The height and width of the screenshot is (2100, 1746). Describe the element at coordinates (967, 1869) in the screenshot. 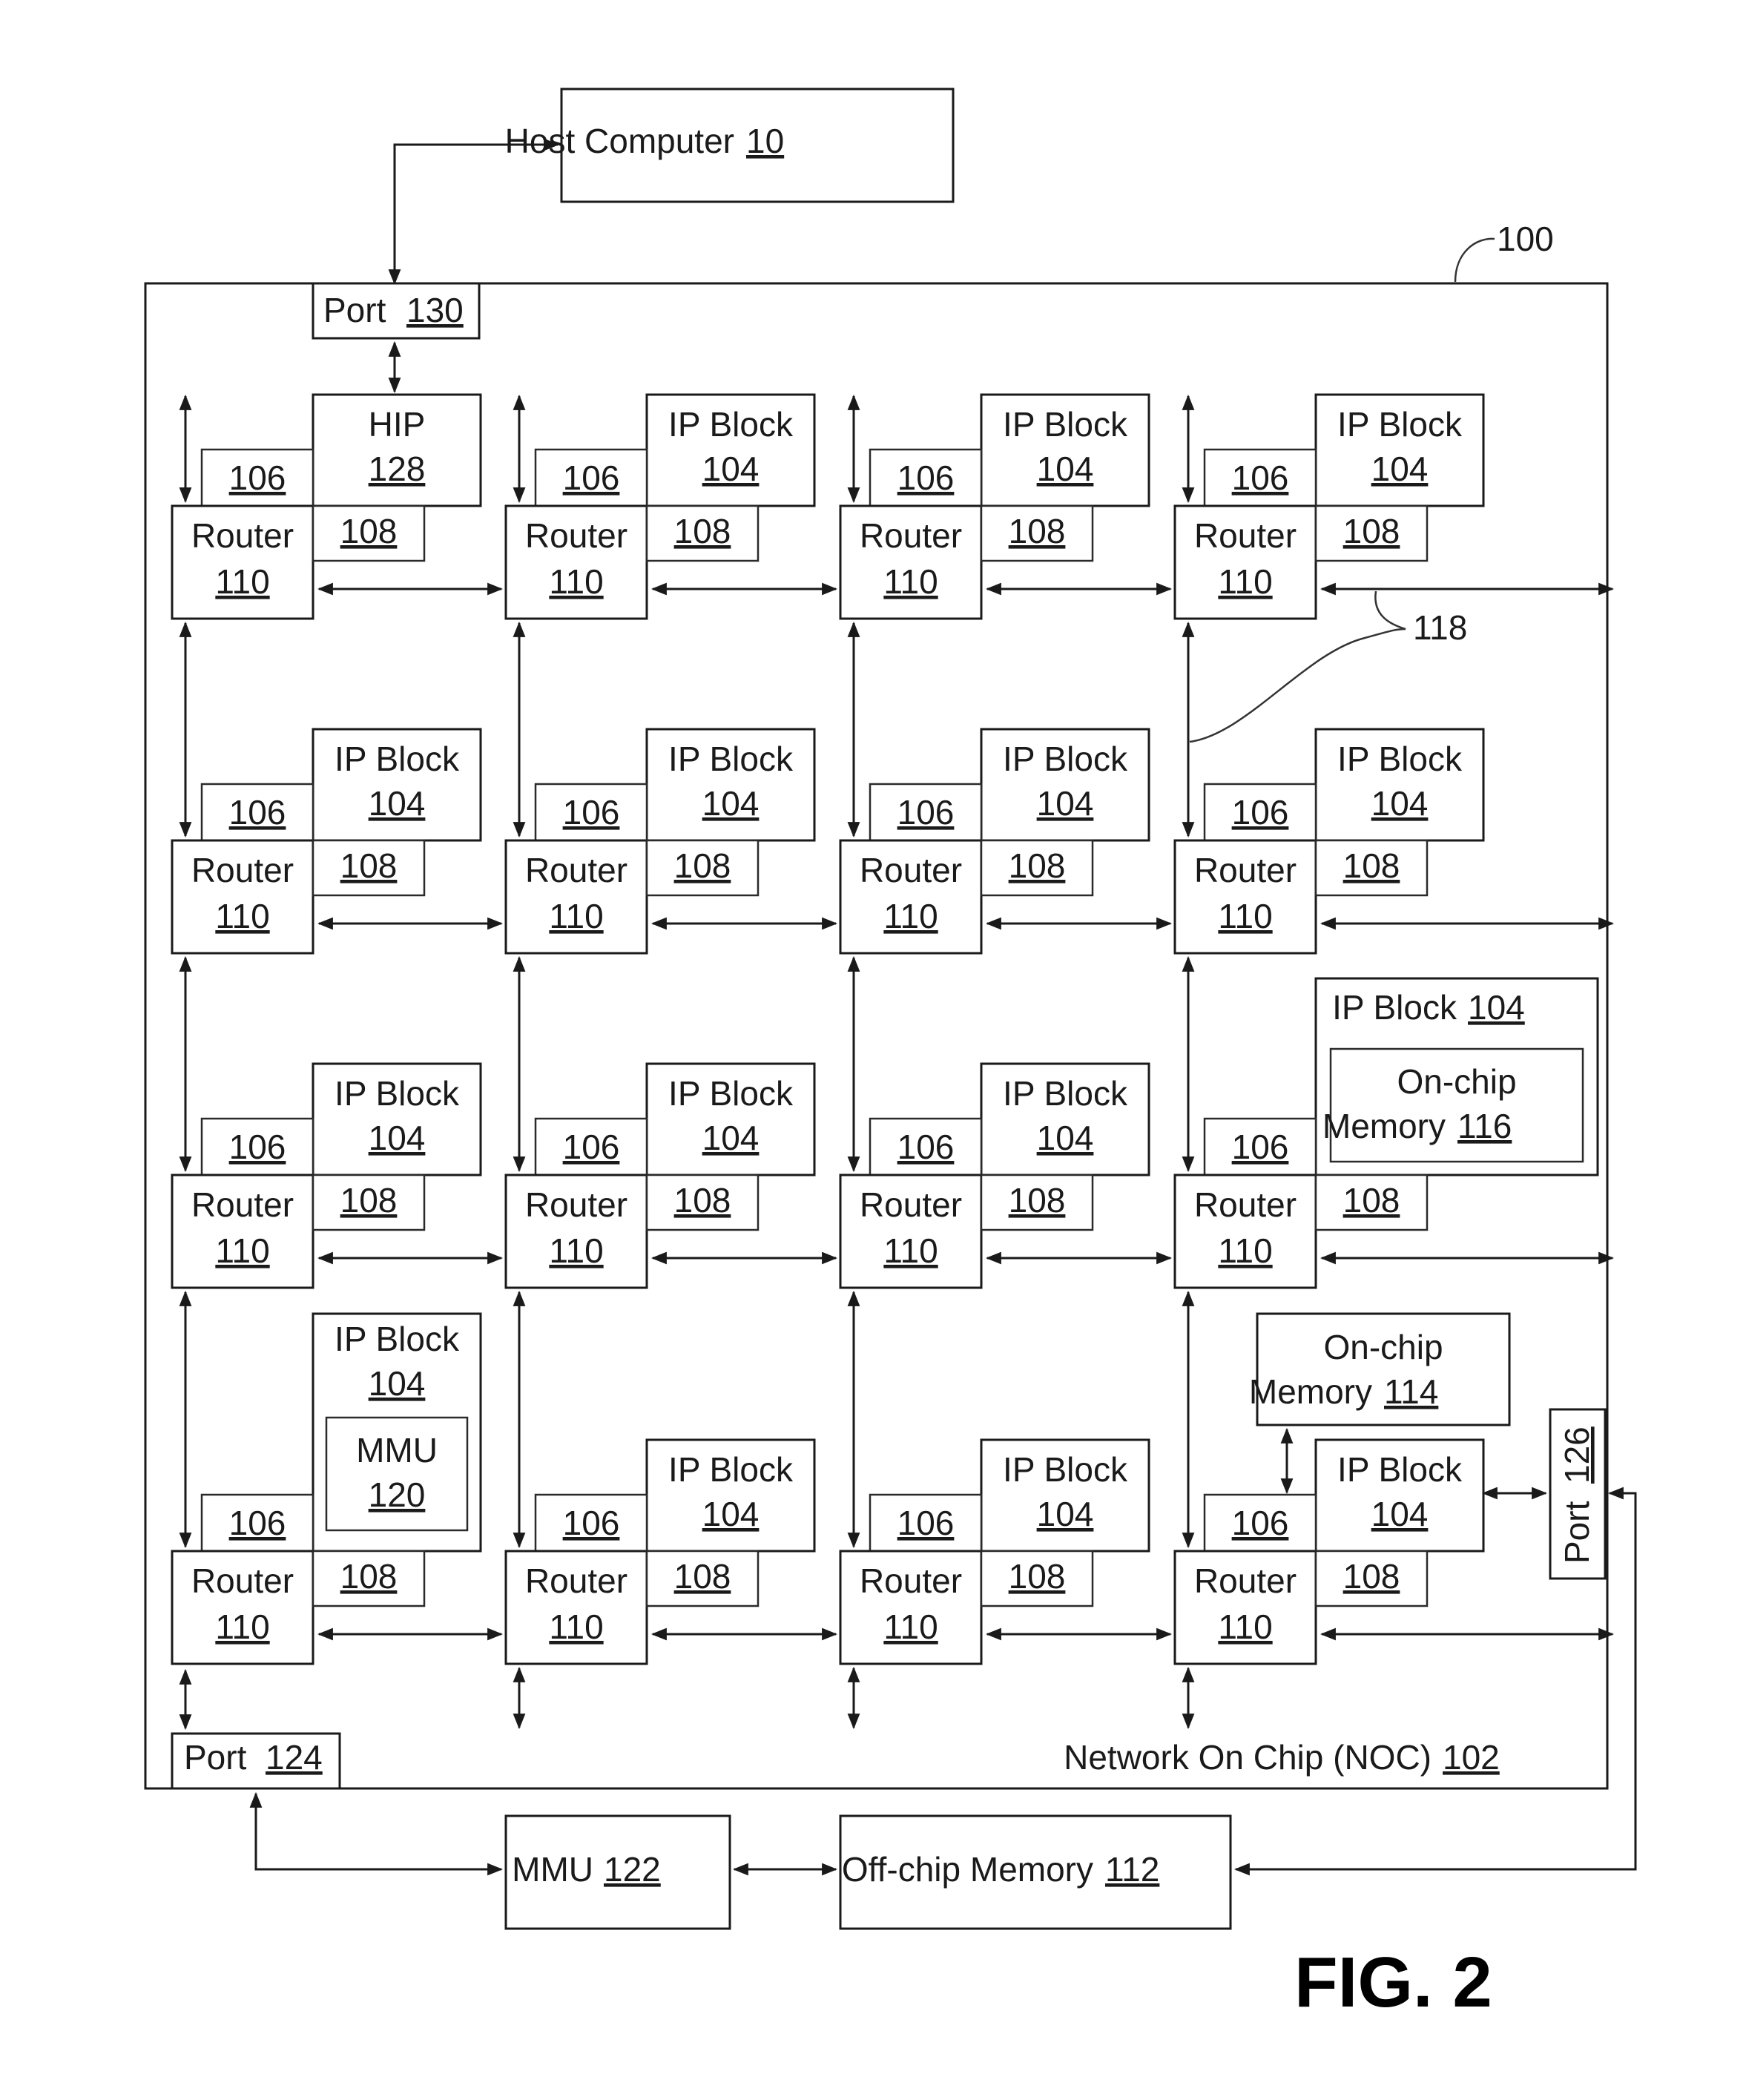

I see `svg-text: Off-chip Memory` at that location.